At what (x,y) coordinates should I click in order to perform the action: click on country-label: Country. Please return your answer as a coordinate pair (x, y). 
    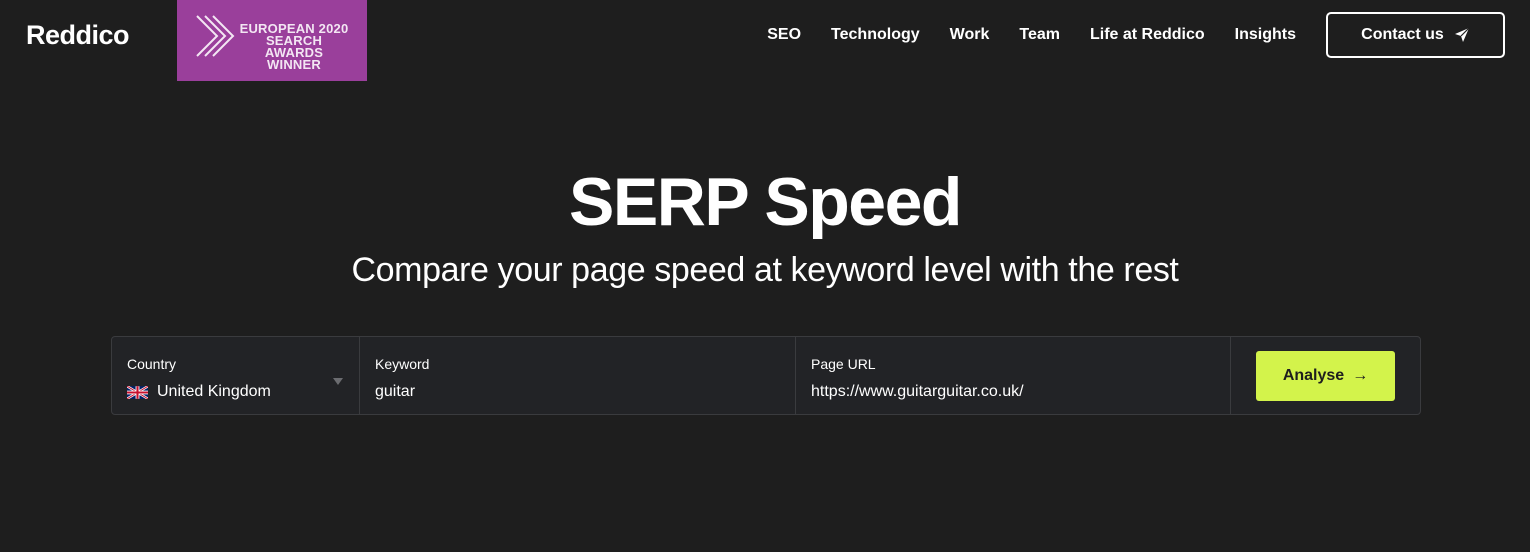
    Looking at the image, I should click on (152, 364).